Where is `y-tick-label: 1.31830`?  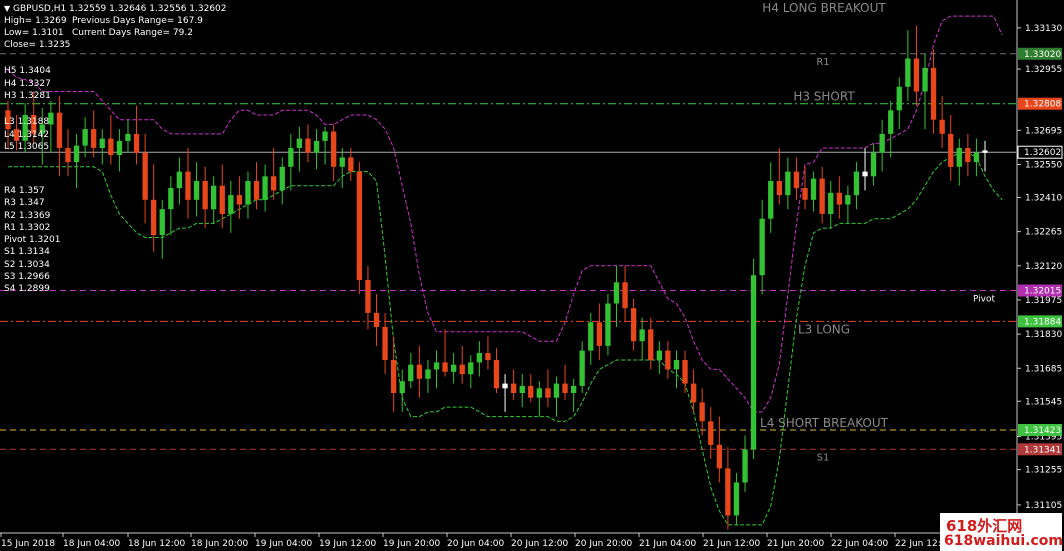 y-tick-label: 1.31830 is located at coordinates (1043, 335).